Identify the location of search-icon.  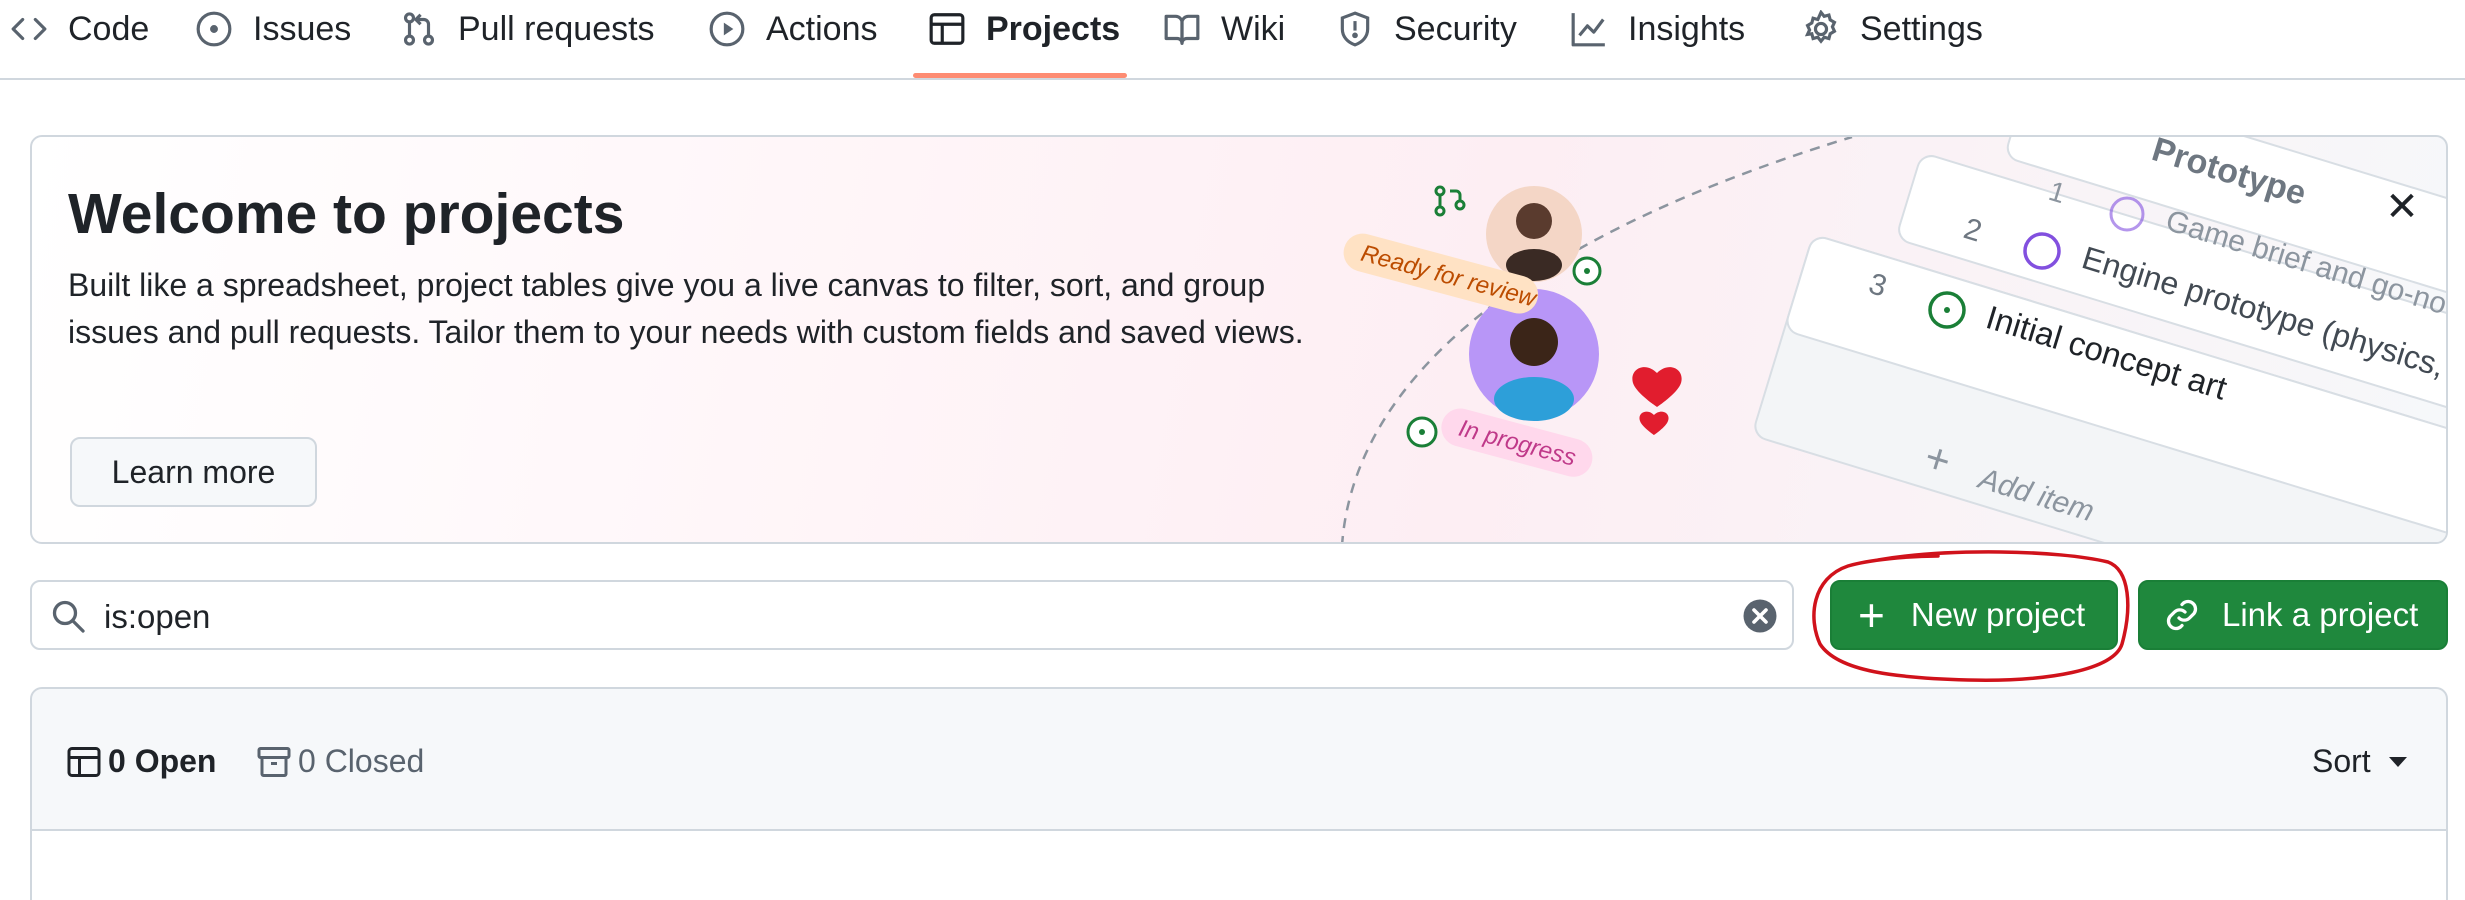
(68, 616).